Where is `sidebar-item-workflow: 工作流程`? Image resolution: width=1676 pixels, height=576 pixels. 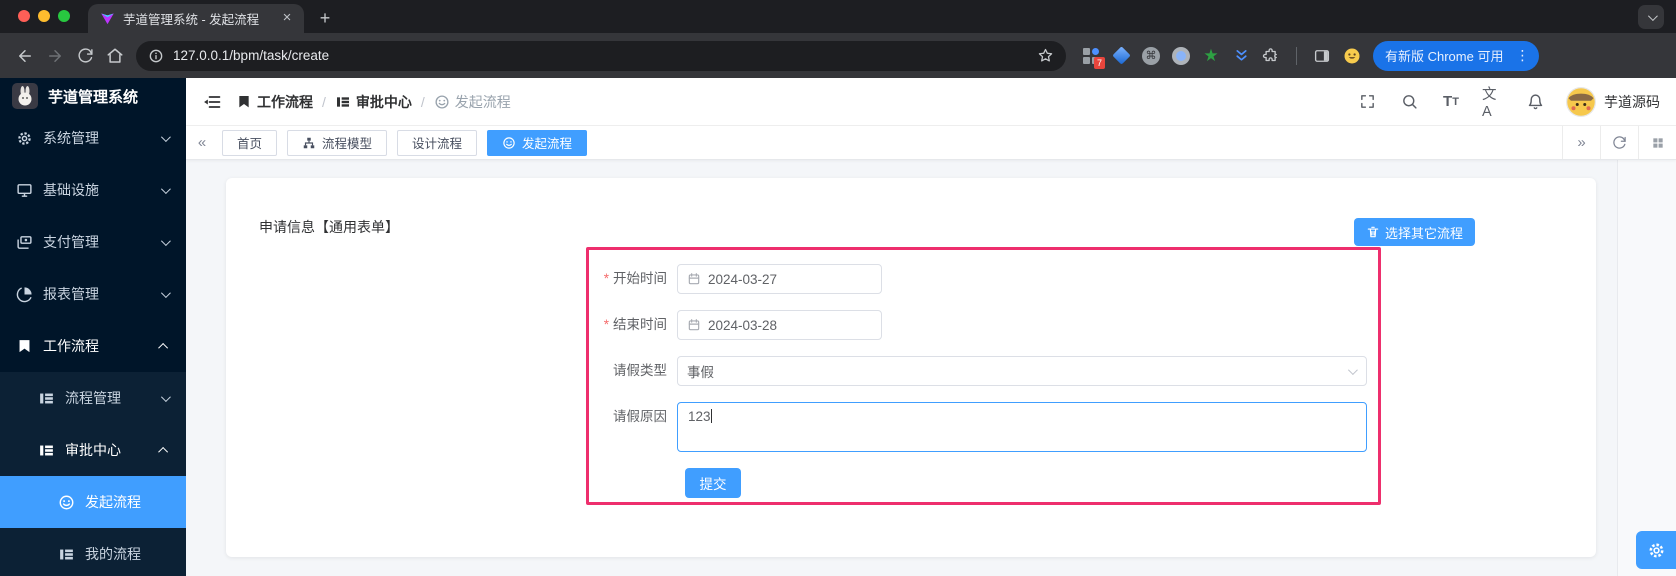
sidebar-item-workflow: 工作流程 is located at coordinates (93, 346).